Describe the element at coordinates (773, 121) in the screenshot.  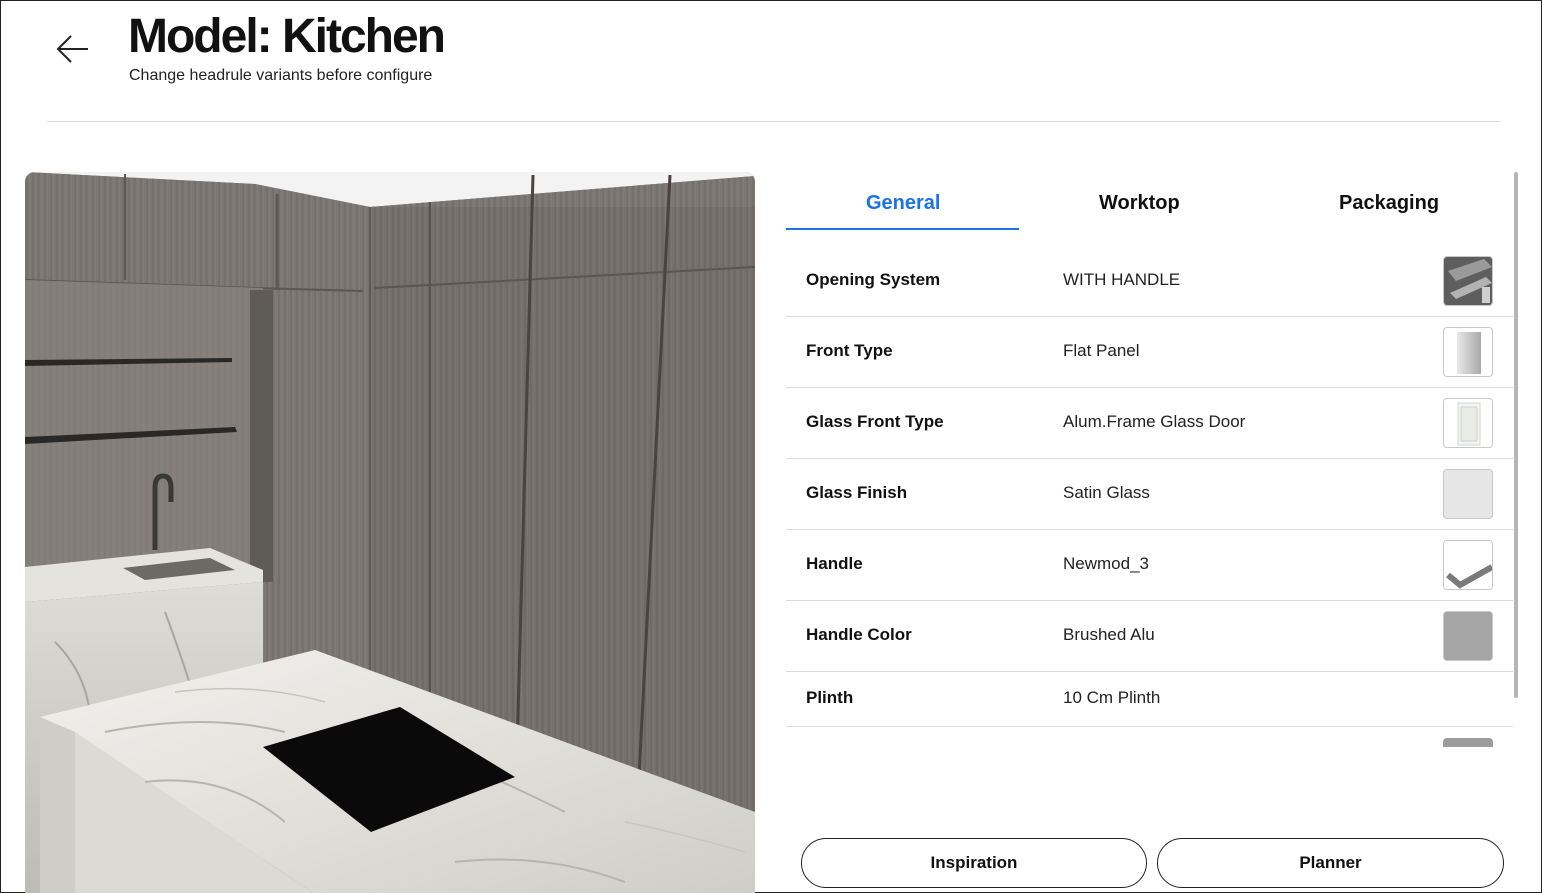
I see `header-divider` at that location.